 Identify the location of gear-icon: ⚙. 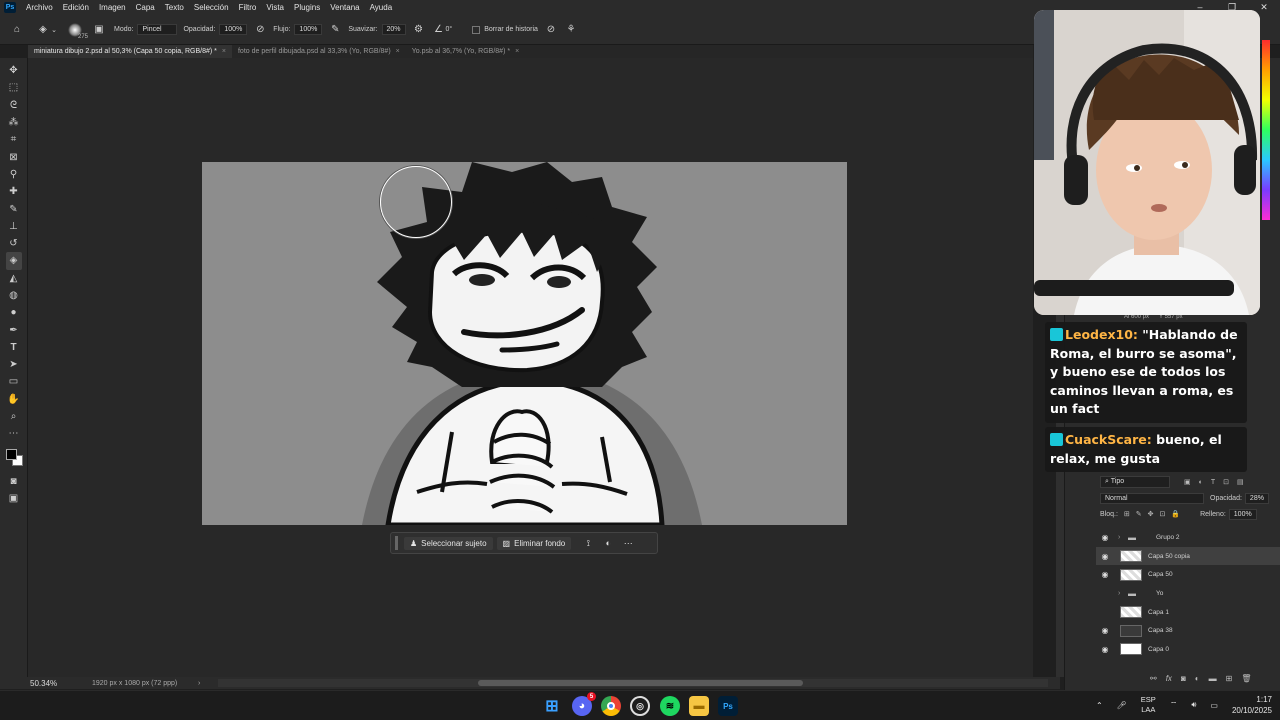
(419, 30).